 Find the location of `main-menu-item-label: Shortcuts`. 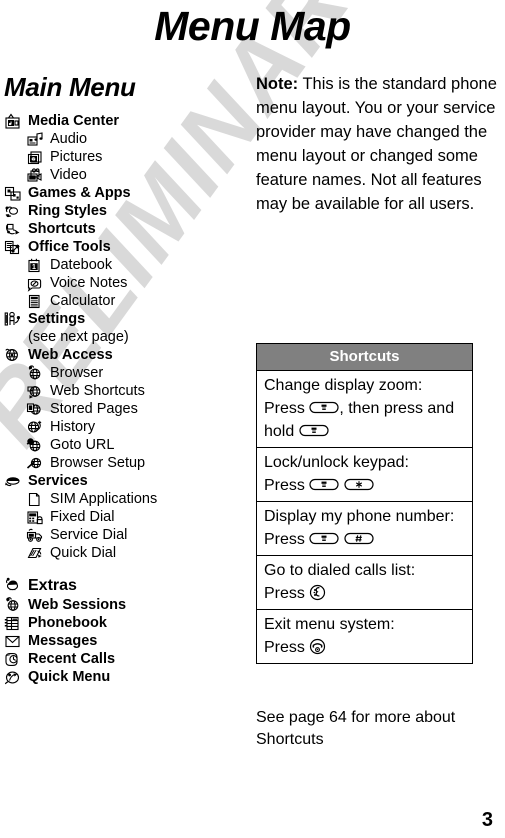

main-menu-item-label: Shortcuts is located at coordinates (62, 228).